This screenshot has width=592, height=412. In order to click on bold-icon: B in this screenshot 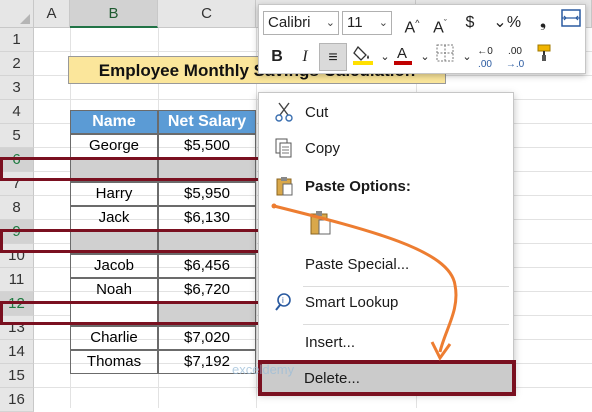, I will do `click(277, 57)`.